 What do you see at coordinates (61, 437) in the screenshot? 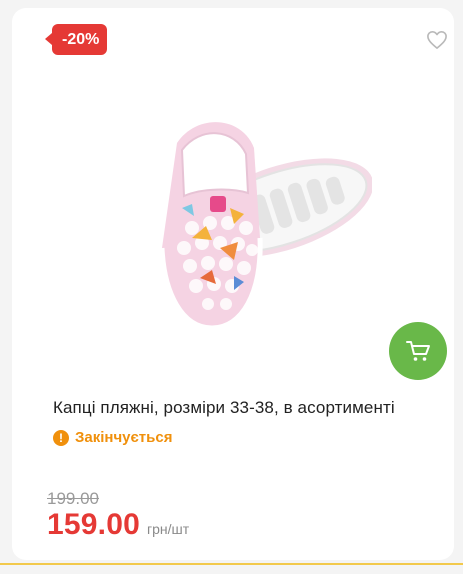
I see `warning-circle-icon: !` at bounding box center [61, 437].